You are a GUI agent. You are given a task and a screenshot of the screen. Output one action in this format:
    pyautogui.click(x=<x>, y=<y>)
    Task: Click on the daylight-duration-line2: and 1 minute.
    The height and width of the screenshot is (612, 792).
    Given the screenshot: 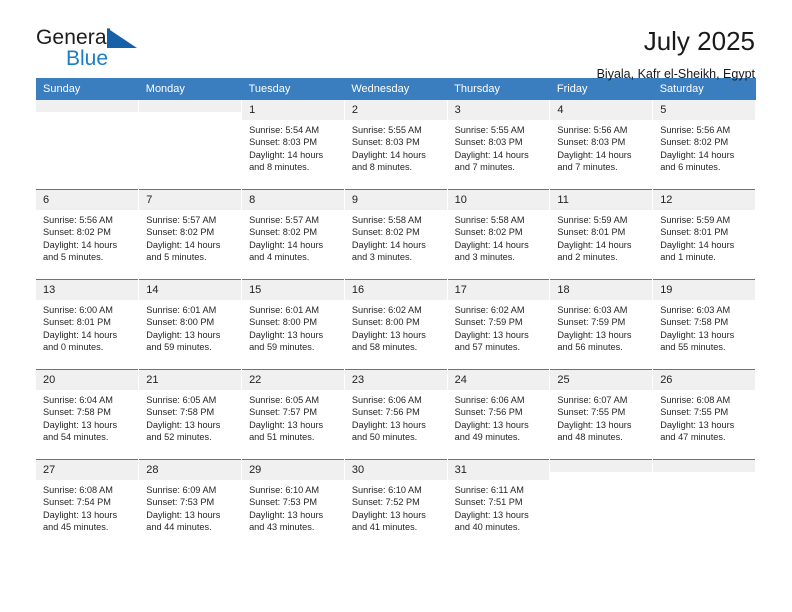 What is the action you would take?
    pyautogui.click(x=688, y=256)
    